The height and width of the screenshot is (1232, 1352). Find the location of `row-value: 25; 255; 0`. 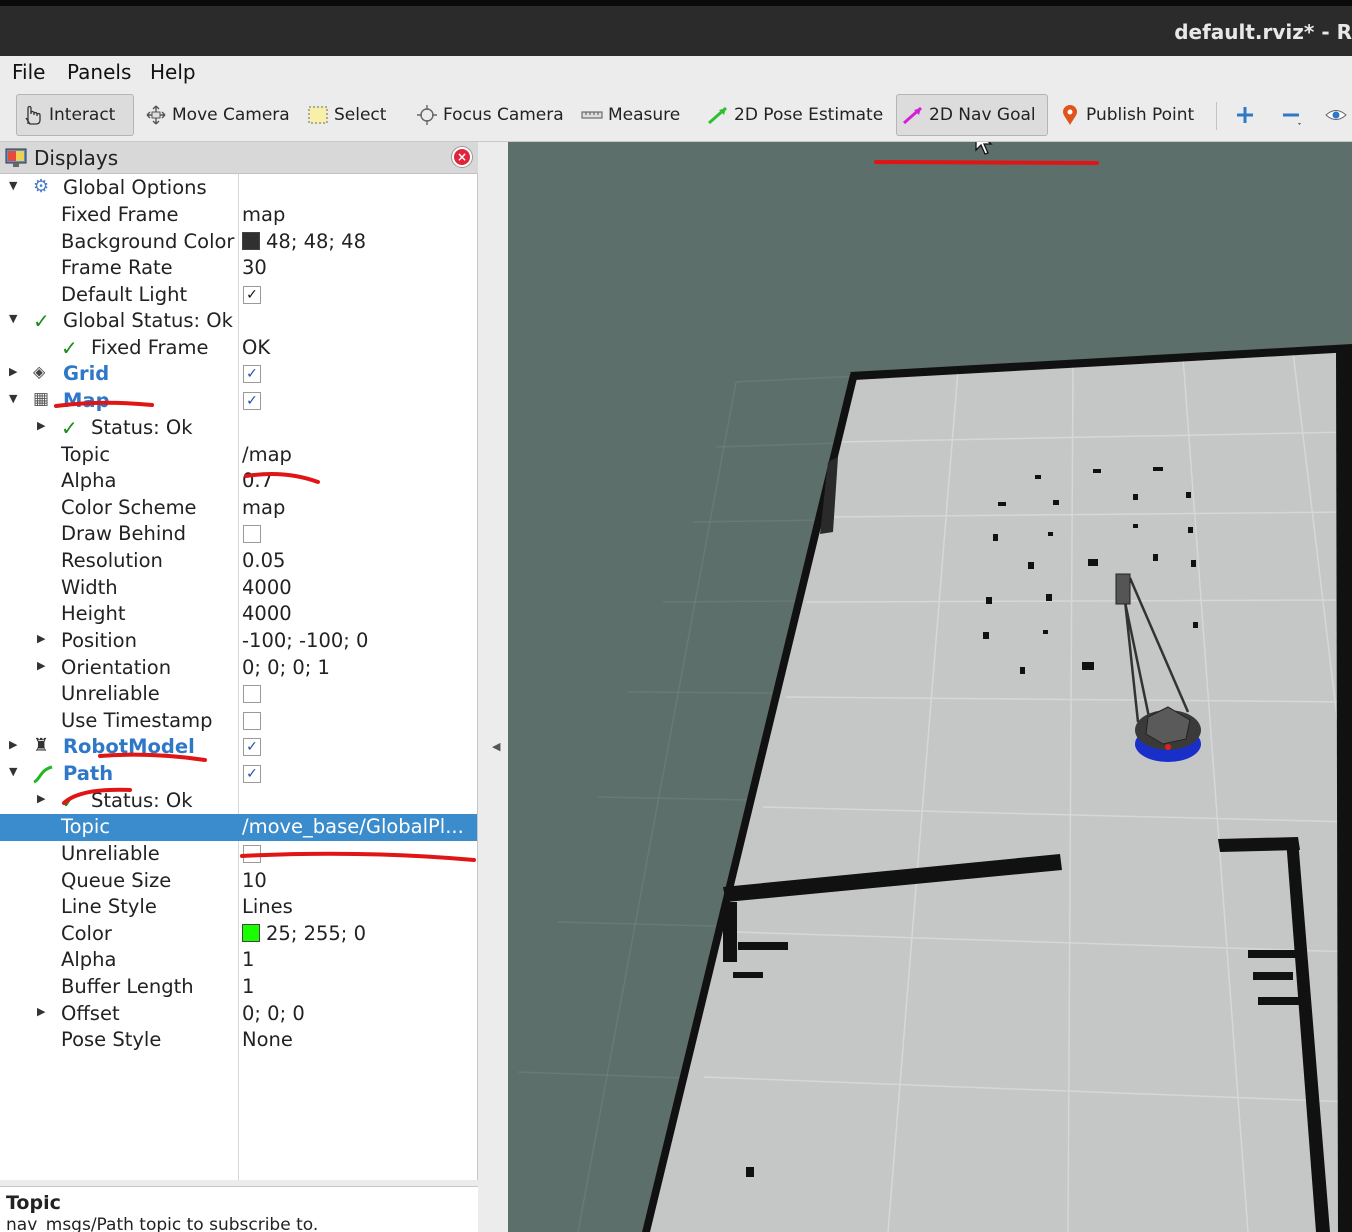

row-value: 25; 255; 0 is located at coordinates (304, 933).